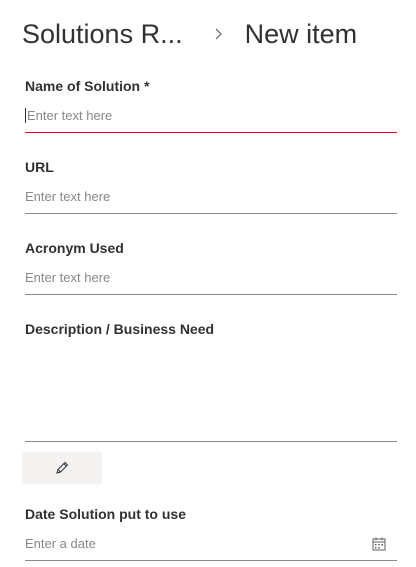 This screenshot has height=567, width=416. Describe the element at coordinates (74, 248) in the screenshot. I see `acronym-label: Acronym Used` at that location.